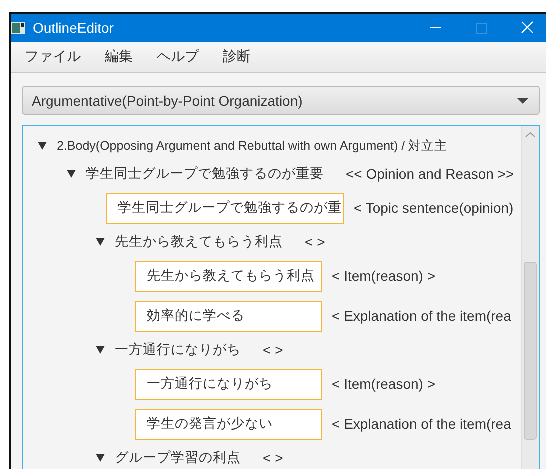  I want to click on outline-heading: 学生同士グループで勉強するのが重要, so click(205, 174).